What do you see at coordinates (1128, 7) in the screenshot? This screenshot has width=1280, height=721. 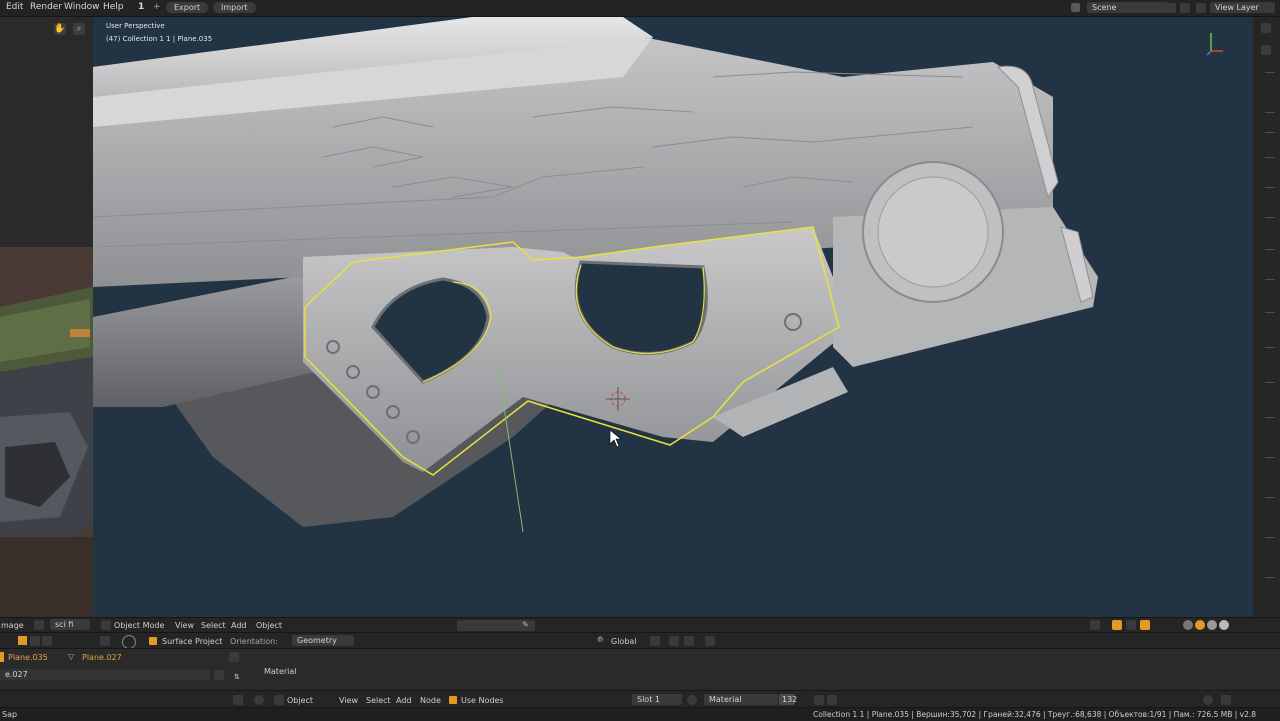 I see `scene-selector: Scene` at bounding box center [1128, 7].